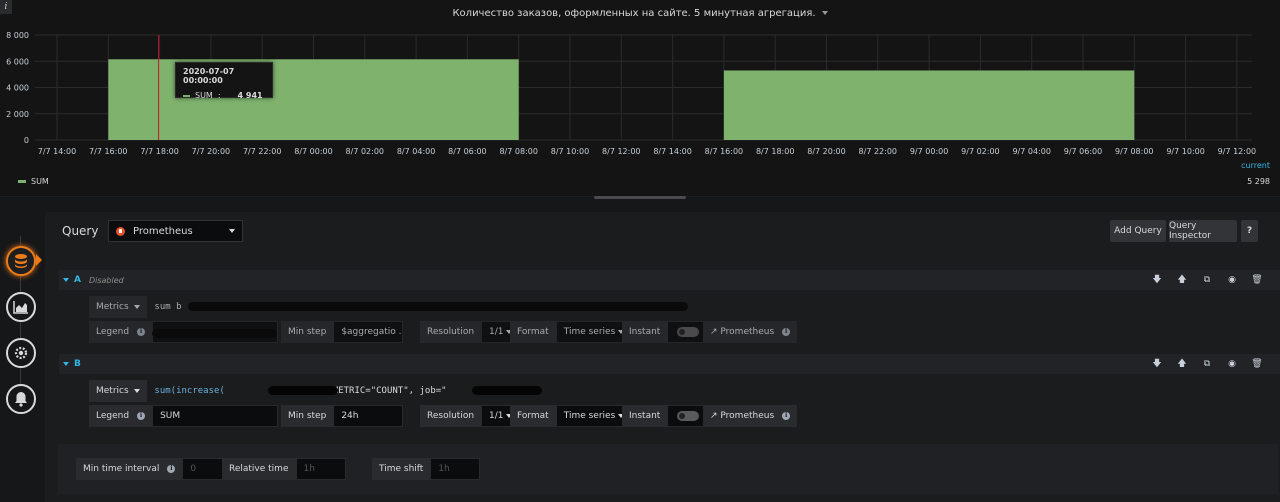 The height and width of the screenshot is (502, 1280). Describe the element at coordinates (163, 231) in the screenshot. I see `datasource-name: Prometheus` at that location.